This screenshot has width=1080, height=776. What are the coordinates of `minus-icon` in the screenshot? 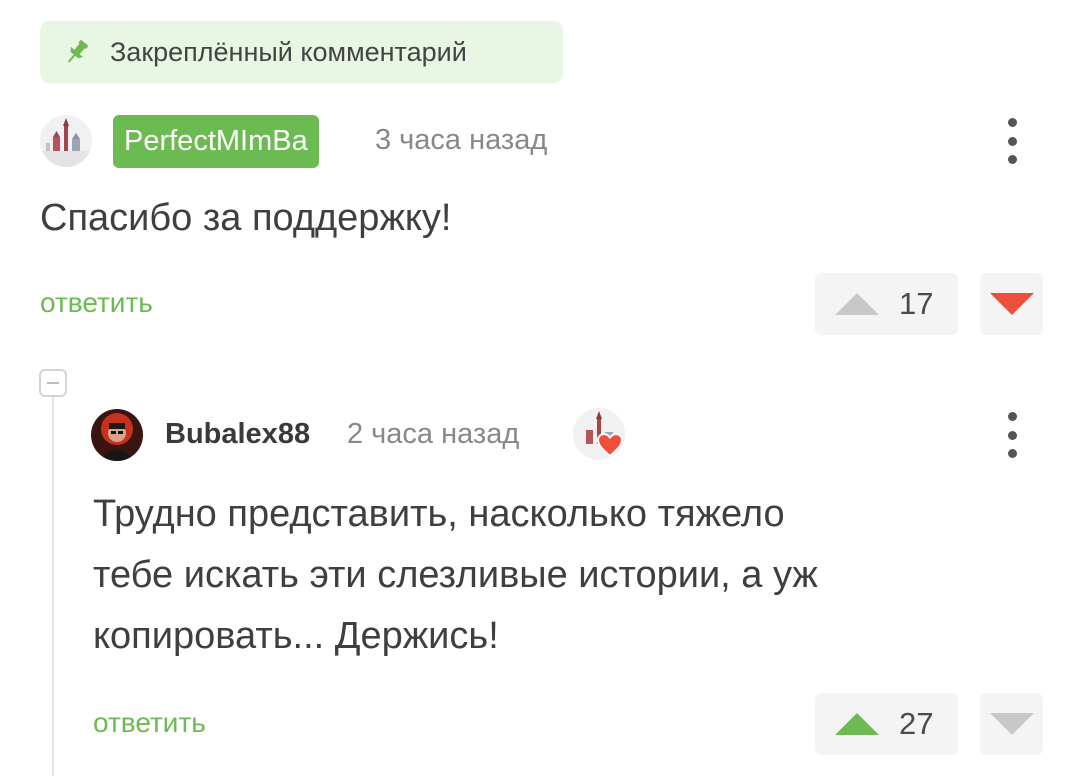 It's located at (53, 383).